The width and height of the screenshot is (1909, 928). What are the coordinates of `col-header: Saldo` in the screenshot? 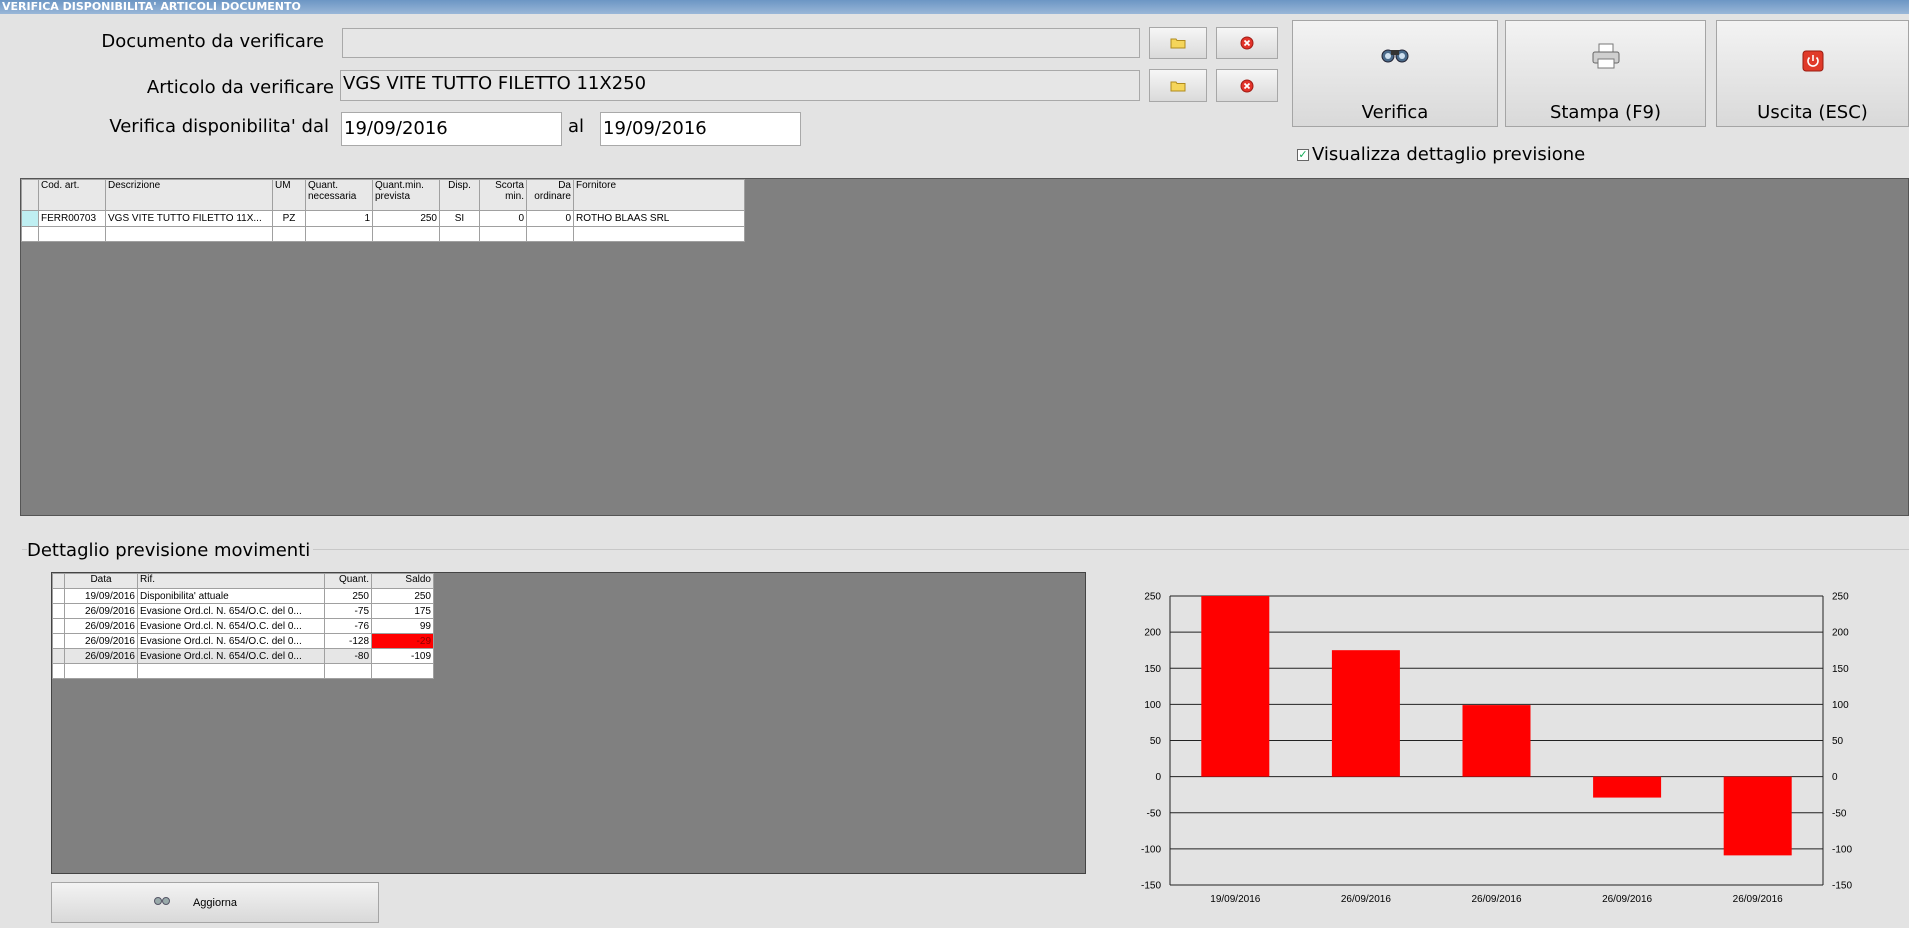 It's located at (402, 581).